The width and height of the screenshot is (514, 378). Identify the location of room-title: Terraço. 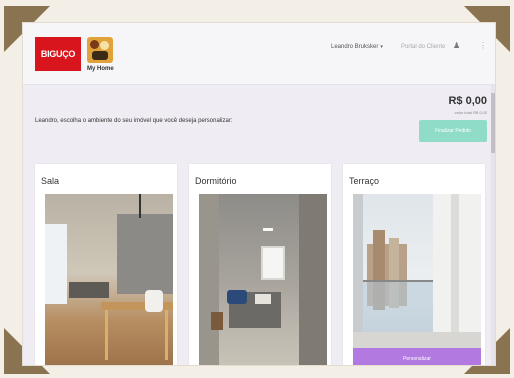
(364, 181).